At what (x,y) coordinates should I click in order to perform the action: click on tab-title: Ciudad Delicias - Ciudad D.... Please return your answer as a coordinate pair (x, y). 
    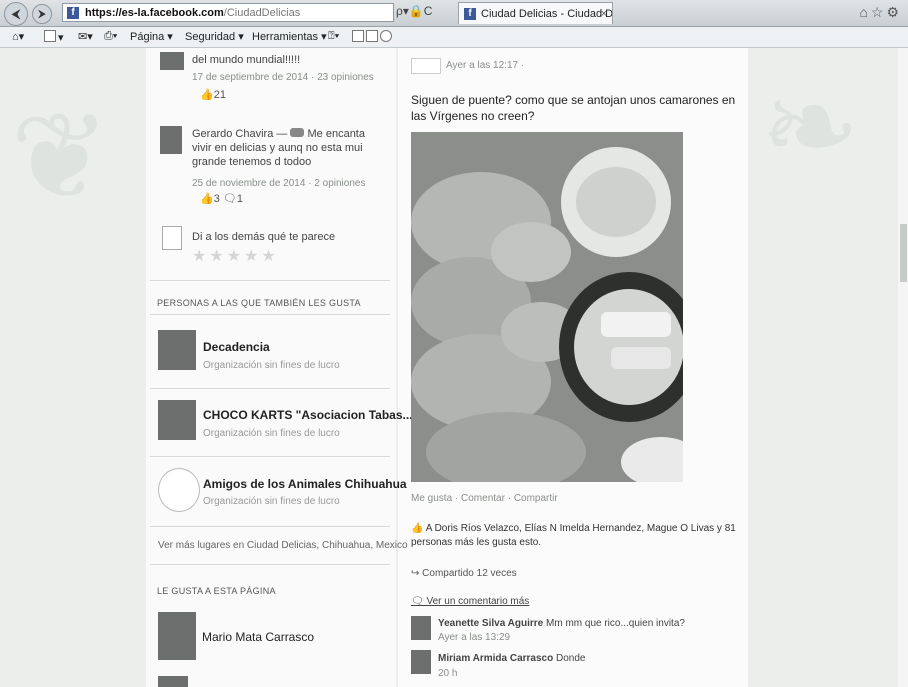
    Looking at the image, I should click on (547, 14).